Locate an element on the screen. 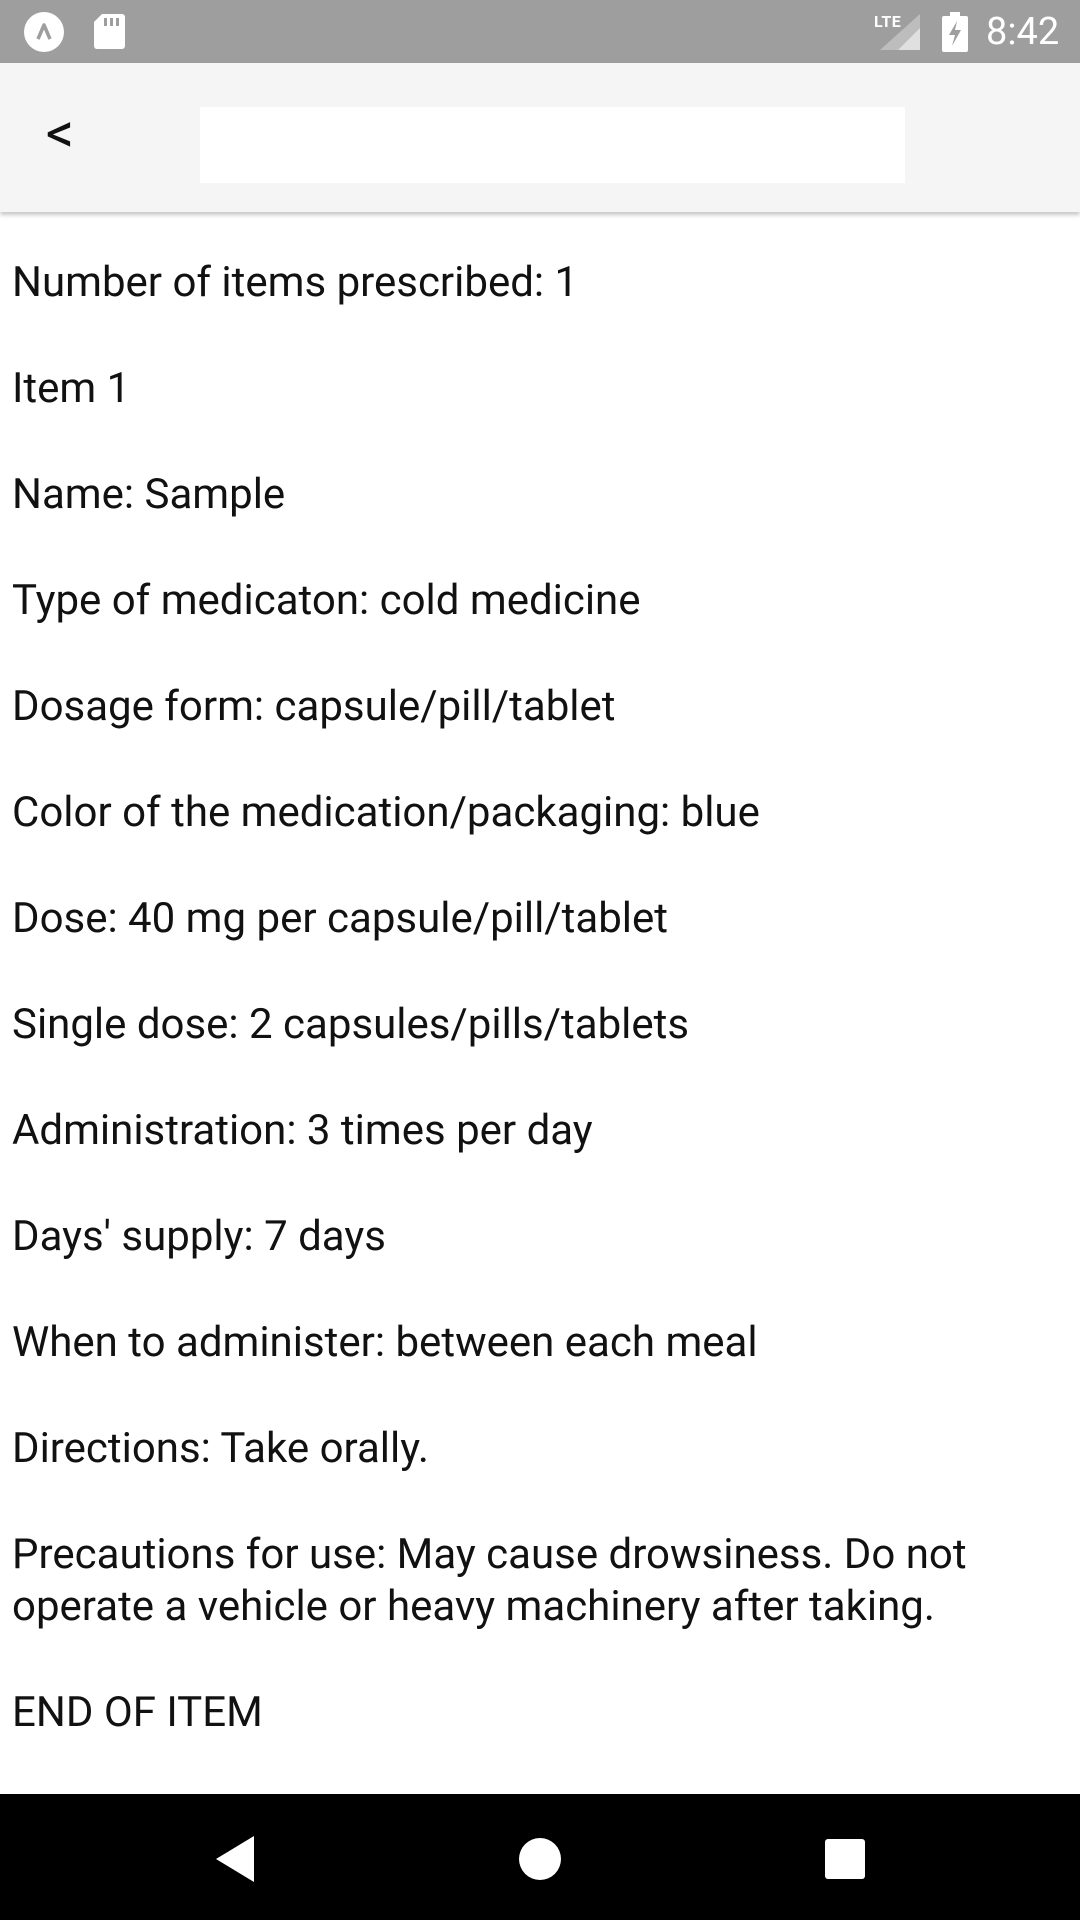 The height and width of the screenshot is (1920, 1080). dose-text: Dose: 40 mg per capsule/pill/tablet is located at coordinates (340, 918).